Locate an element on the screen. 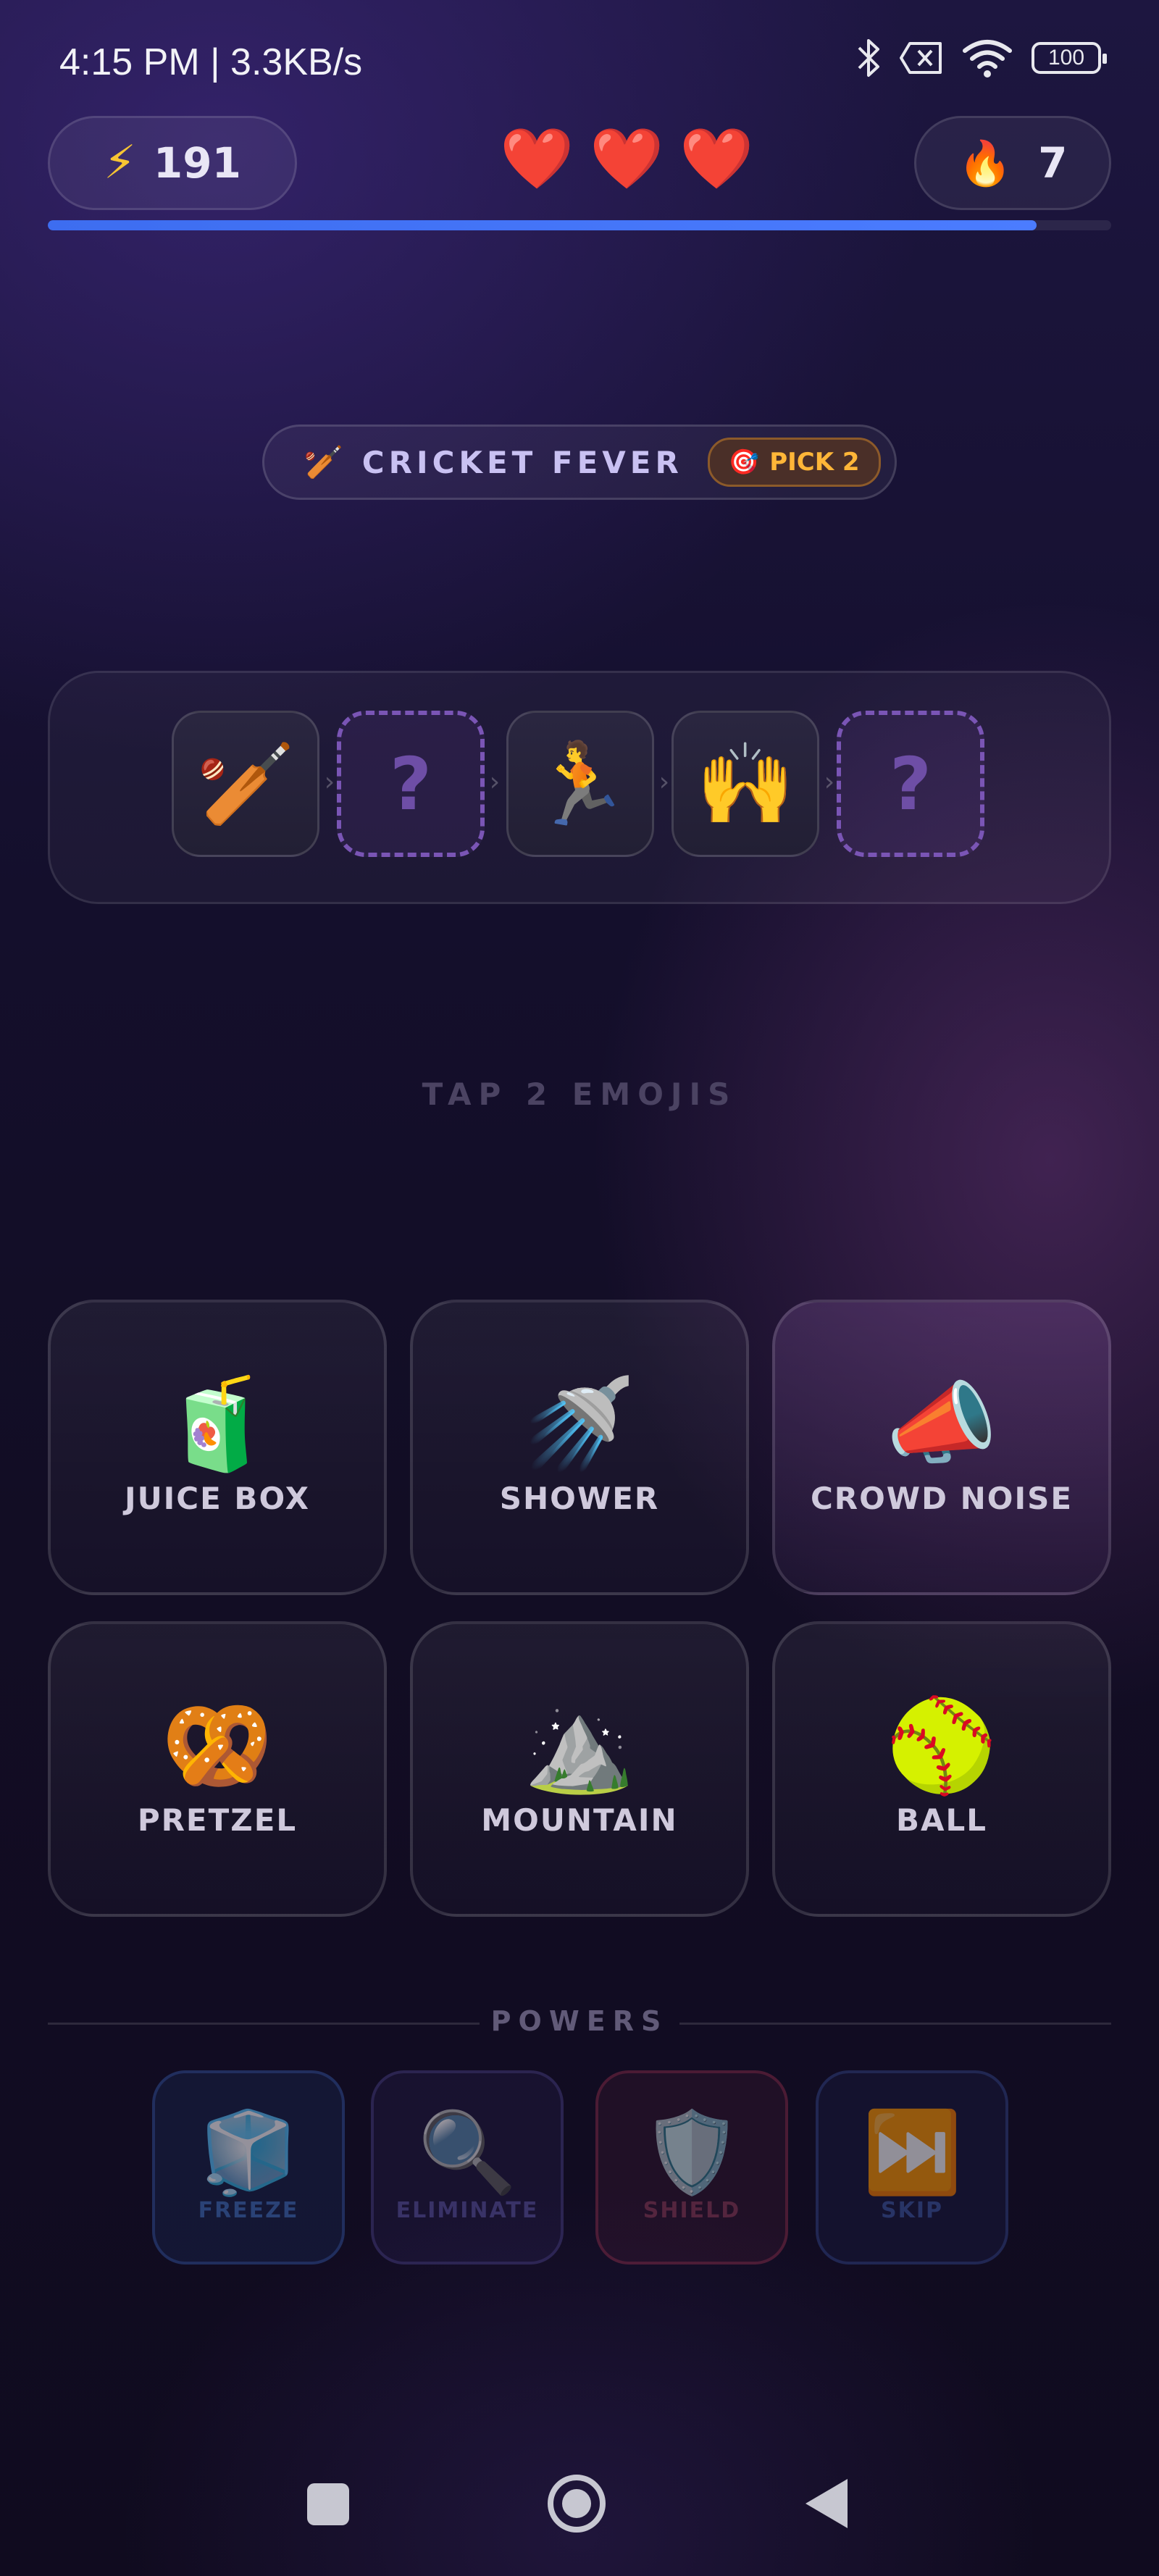 The width and height of the screenshot is (1159, 2576). sequence-tile: 🏃 is located at coordinates (580, 784).